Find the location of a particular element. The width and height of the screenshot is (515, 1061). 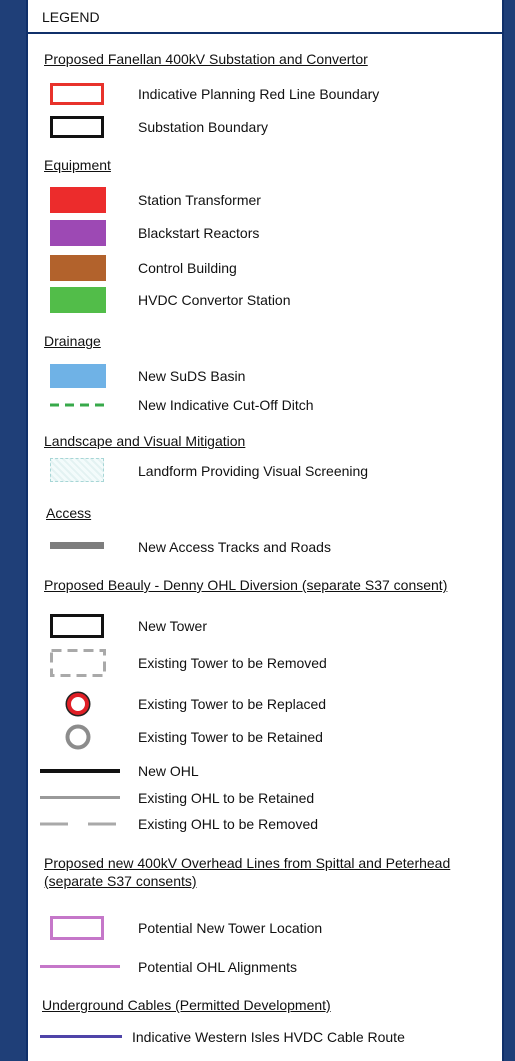

substation-boundary-symbol is located at coordinates (77, 127).